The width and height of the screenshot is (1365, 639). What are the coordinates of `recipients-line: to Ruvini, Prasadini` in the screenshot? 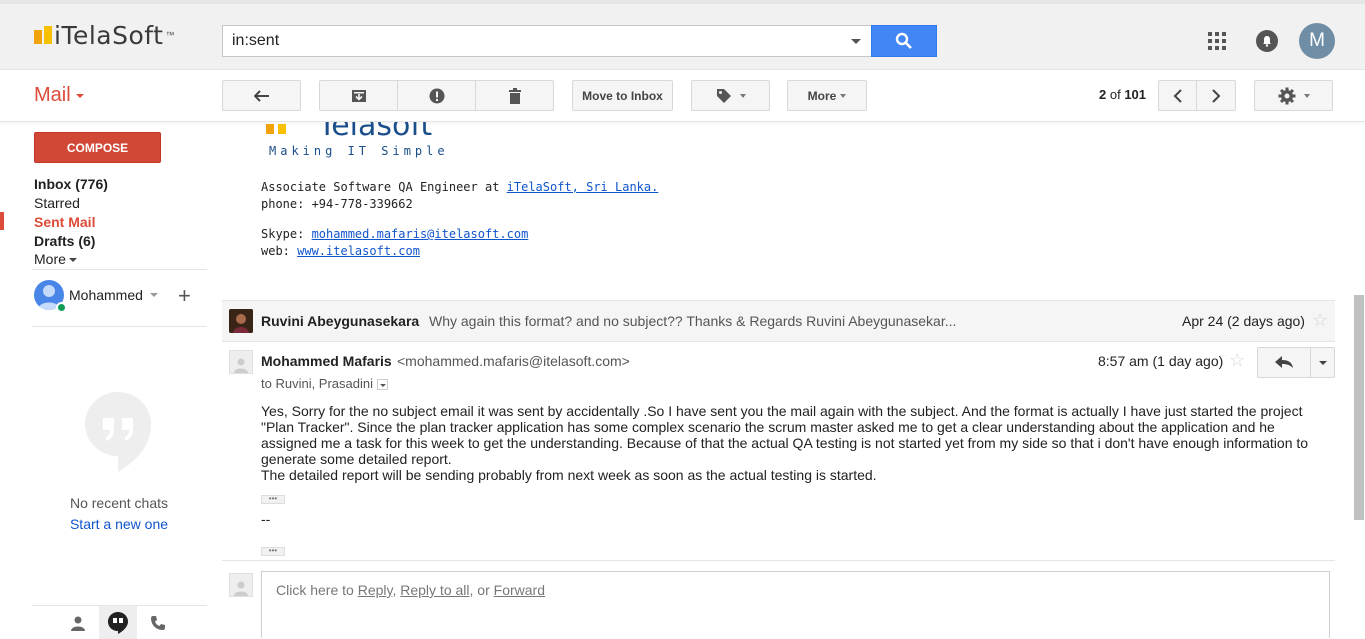 It's located at (324, 383).